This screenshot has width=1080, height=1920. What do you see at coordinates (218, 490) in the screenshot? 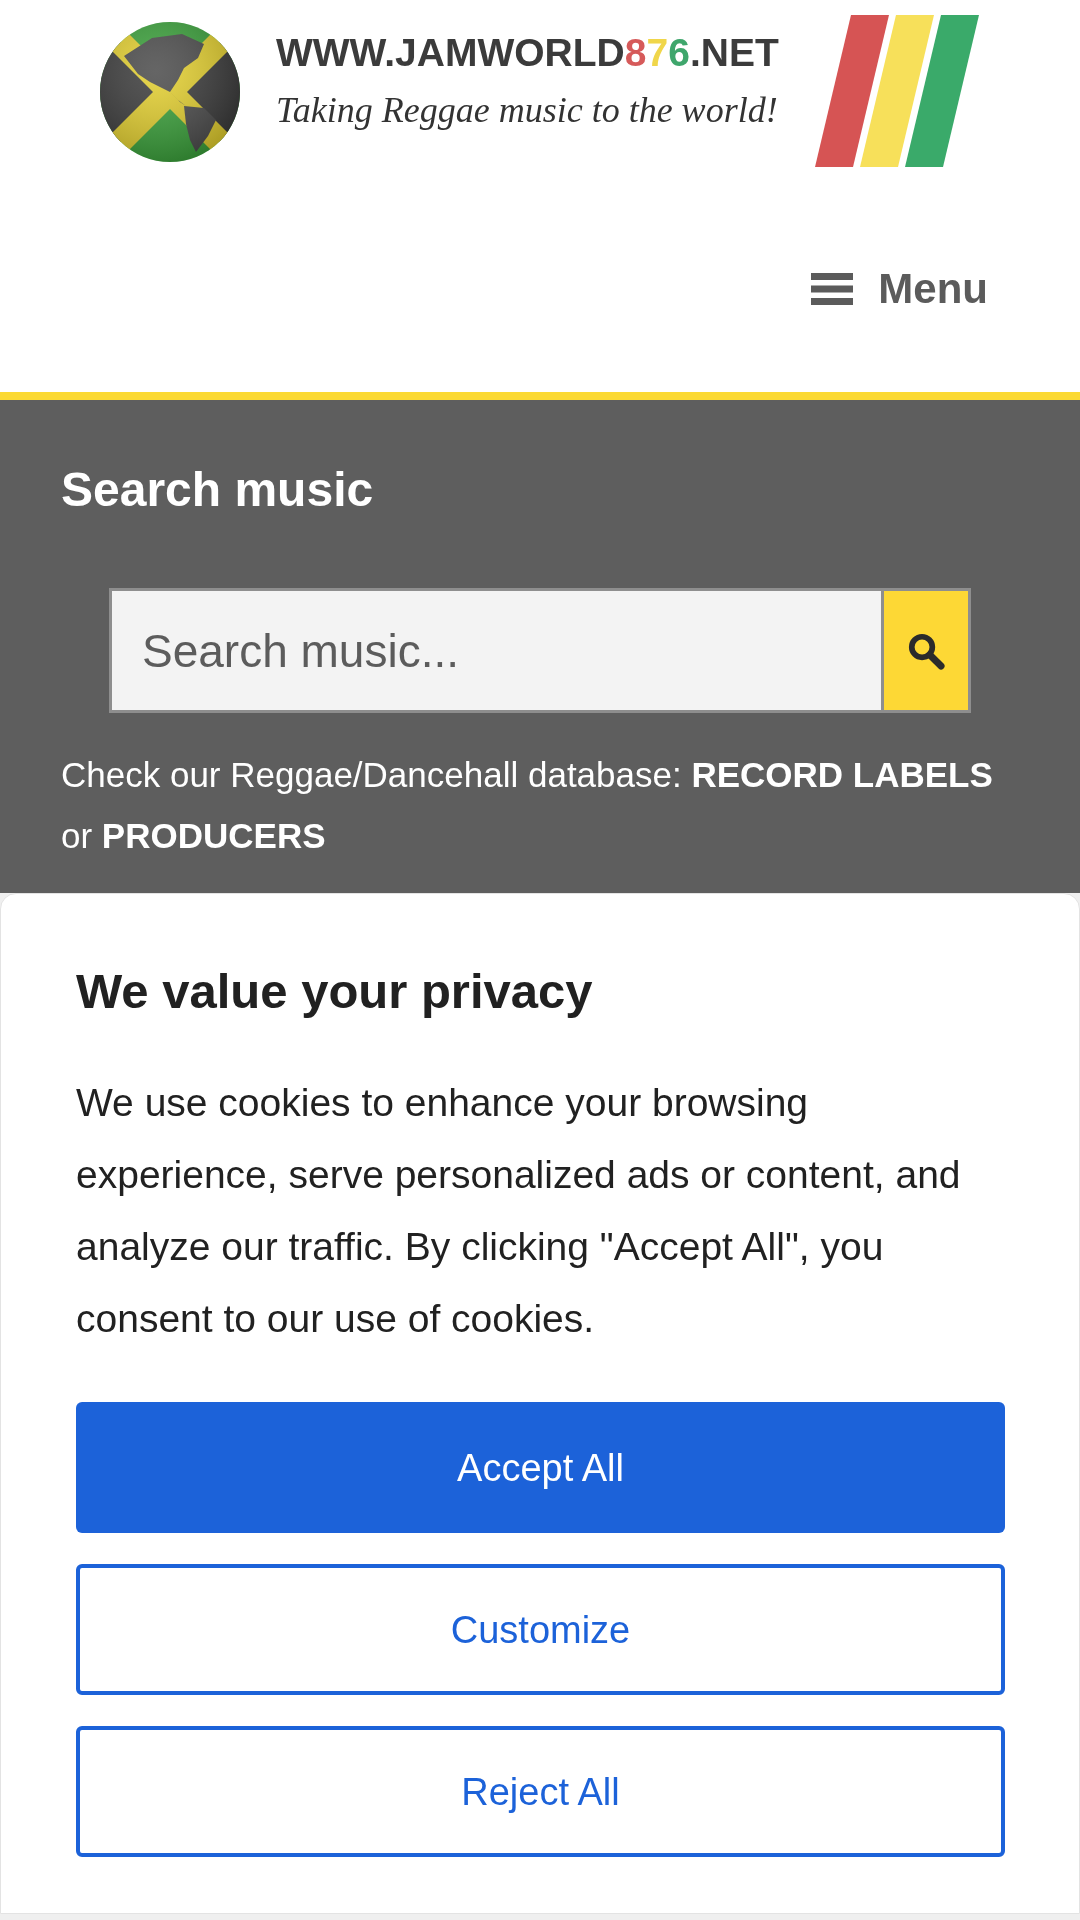
I see `section-heading: Search music` at bounding box center [218, 490].